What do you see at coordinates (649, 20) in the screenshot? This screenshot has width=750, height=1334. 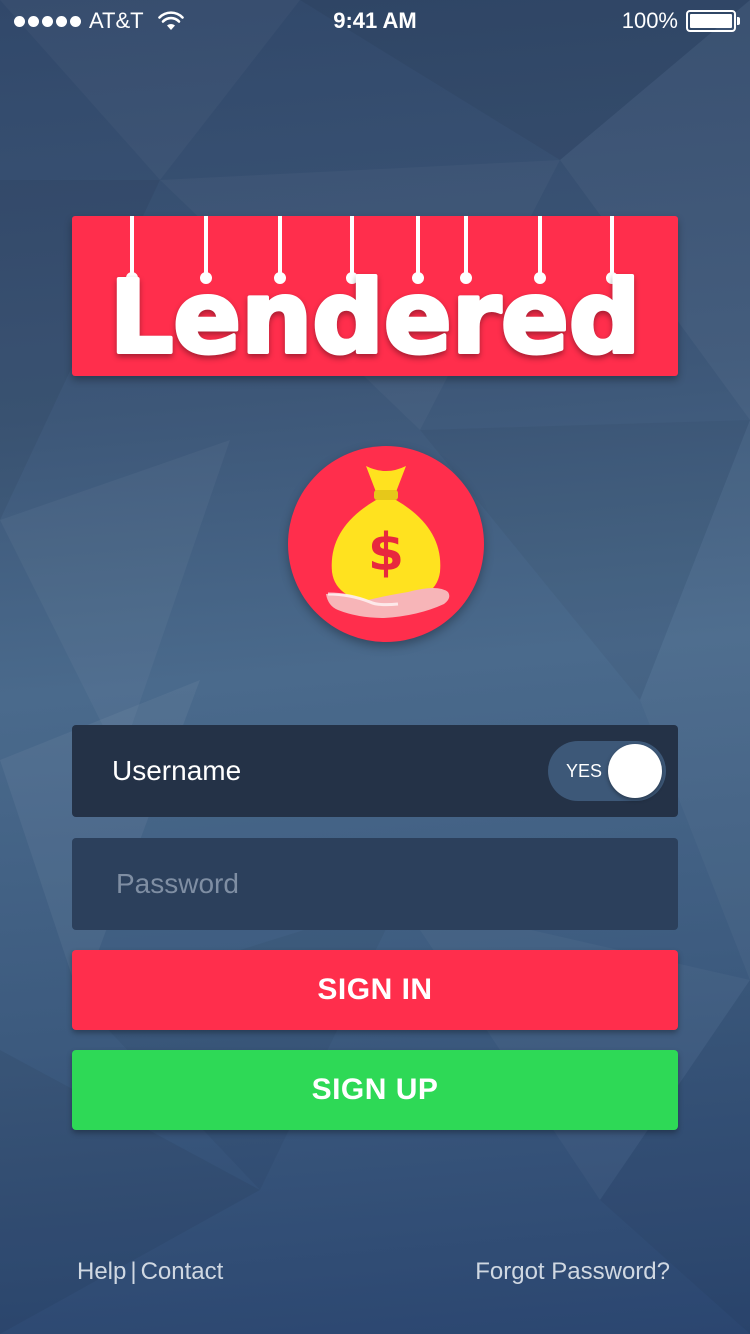 I see `battery-percent: 100%` at bounding box center [649, 20].